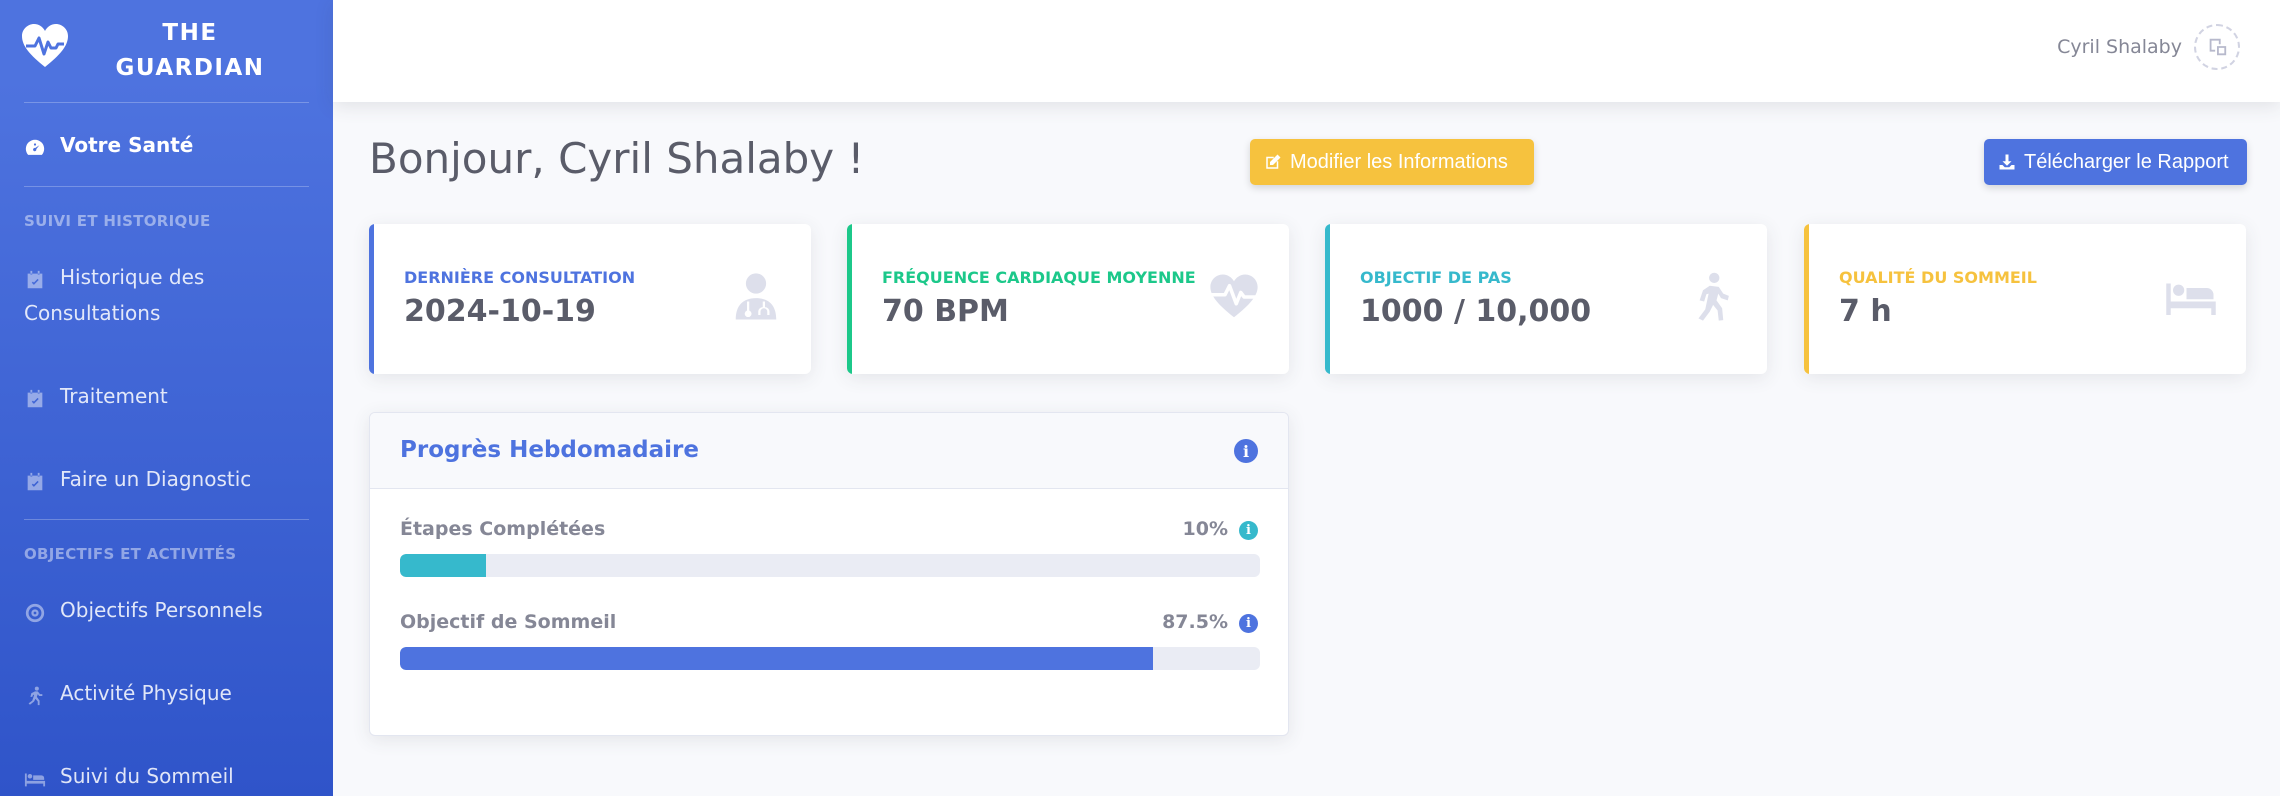 The image size is (2280, 796). I want to click on download-report-label: Télécharger le Rapport, so click(2126, 161).